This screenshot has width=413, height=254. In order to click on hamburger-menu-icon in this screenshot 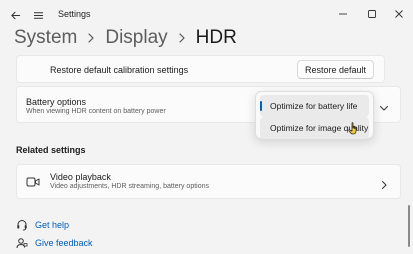, I will do `click(38, 15)`.